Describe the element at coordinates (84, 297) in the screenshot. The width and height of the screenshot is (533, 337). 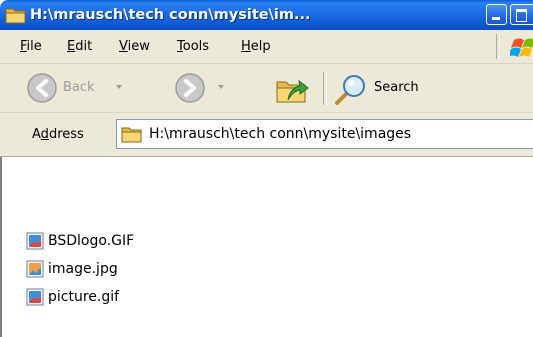
I see `file-name: picture.gif` at that location.